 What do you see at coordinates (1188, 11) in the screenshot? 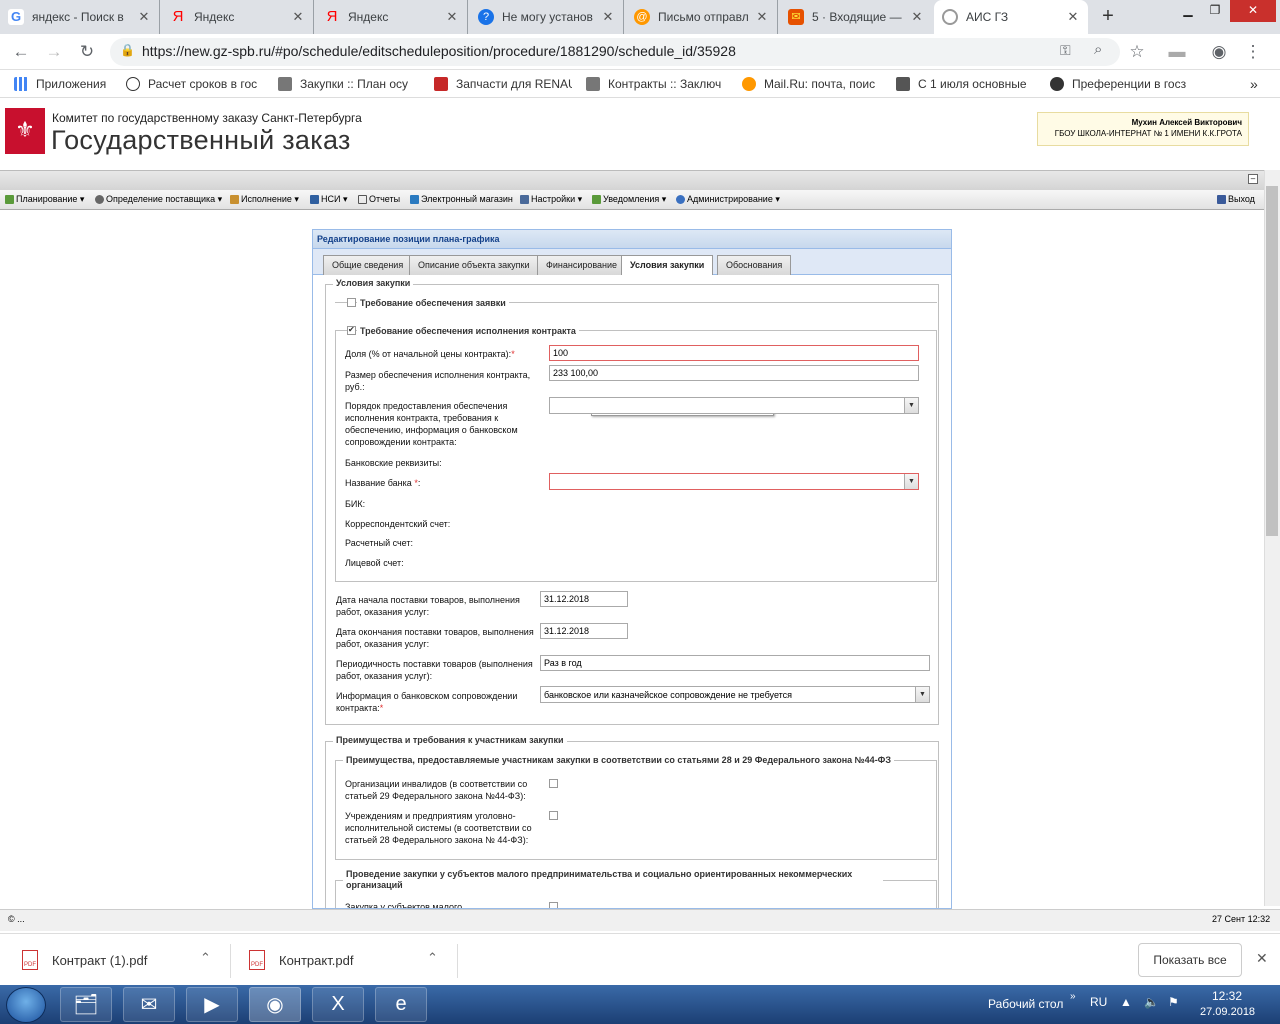
I see `minimize-button: ▁` at bounding box center [1188, 11].